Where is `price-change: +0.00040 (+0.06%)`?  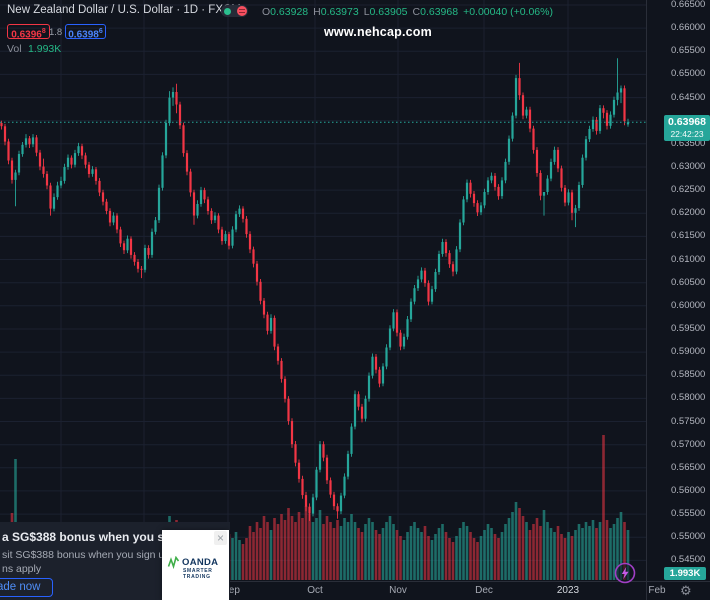 price-change: +0.00040 (+0.06%) is located at coordinates (508, 12).